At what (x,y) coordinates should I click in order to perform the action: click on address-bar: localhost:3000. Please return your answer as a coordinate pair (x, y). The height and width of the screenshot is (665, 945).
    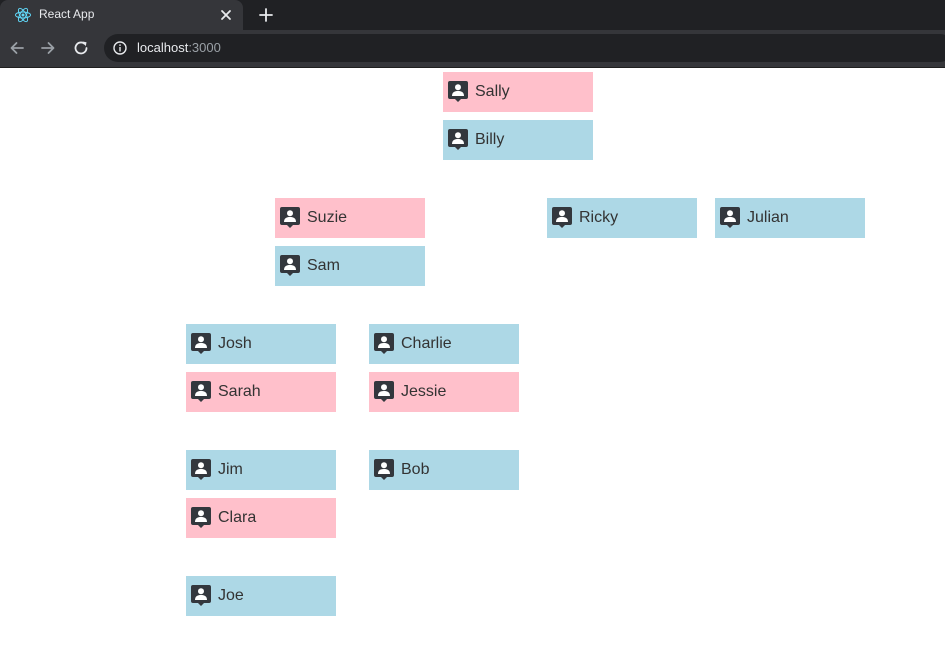
    Looking at the image, I should click on (524, 48).